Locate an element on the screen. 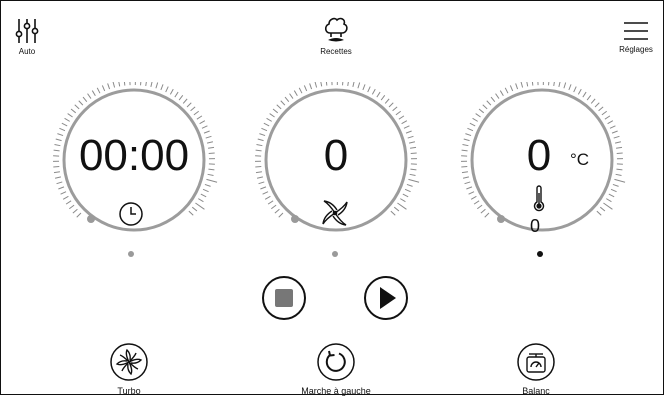 The image size is (664, 396). reverse-rotation-icon is located at coordinates (336, 362).